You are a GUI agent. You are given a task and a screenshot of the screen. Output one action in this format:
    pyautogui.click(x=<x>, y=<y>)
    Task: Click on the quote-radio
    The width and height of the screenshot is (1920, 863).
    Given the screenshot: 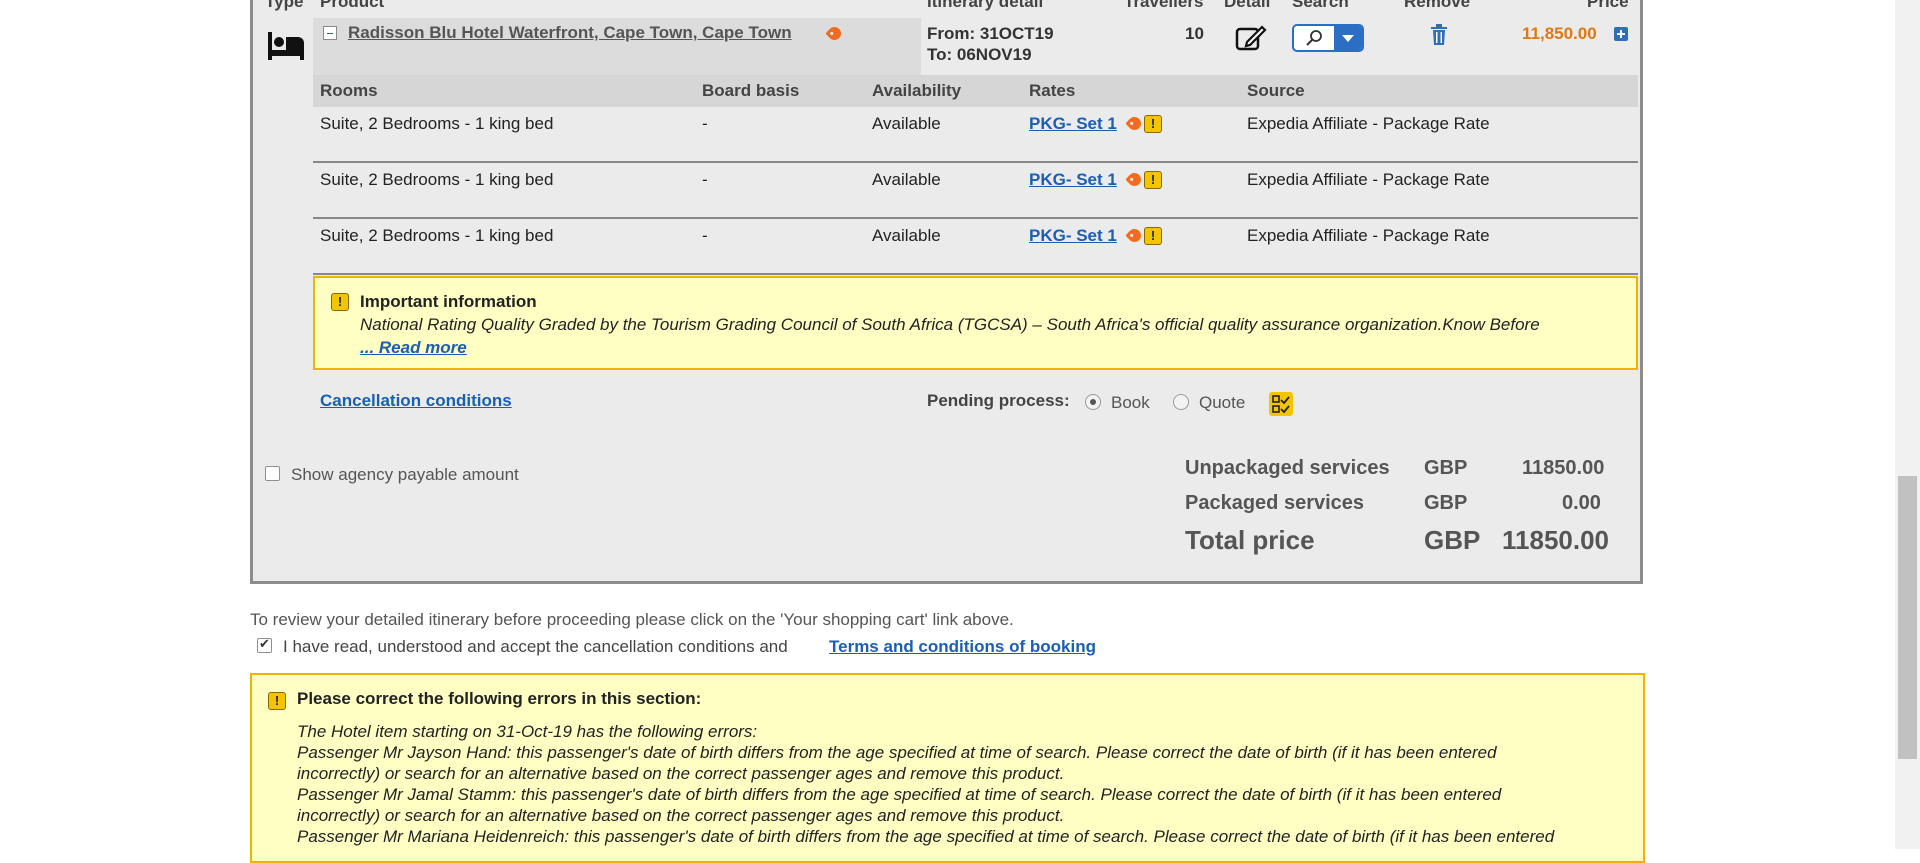 What is the action you would take?
    pyautogui.click(x=1181, y=402)
    